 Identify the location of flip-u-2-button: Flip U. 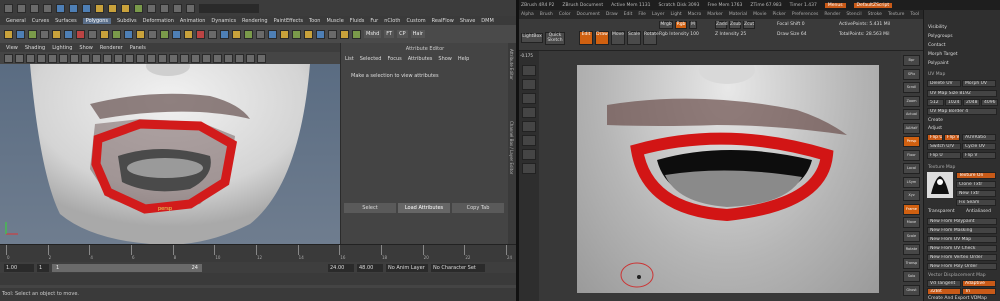
(944, 155).